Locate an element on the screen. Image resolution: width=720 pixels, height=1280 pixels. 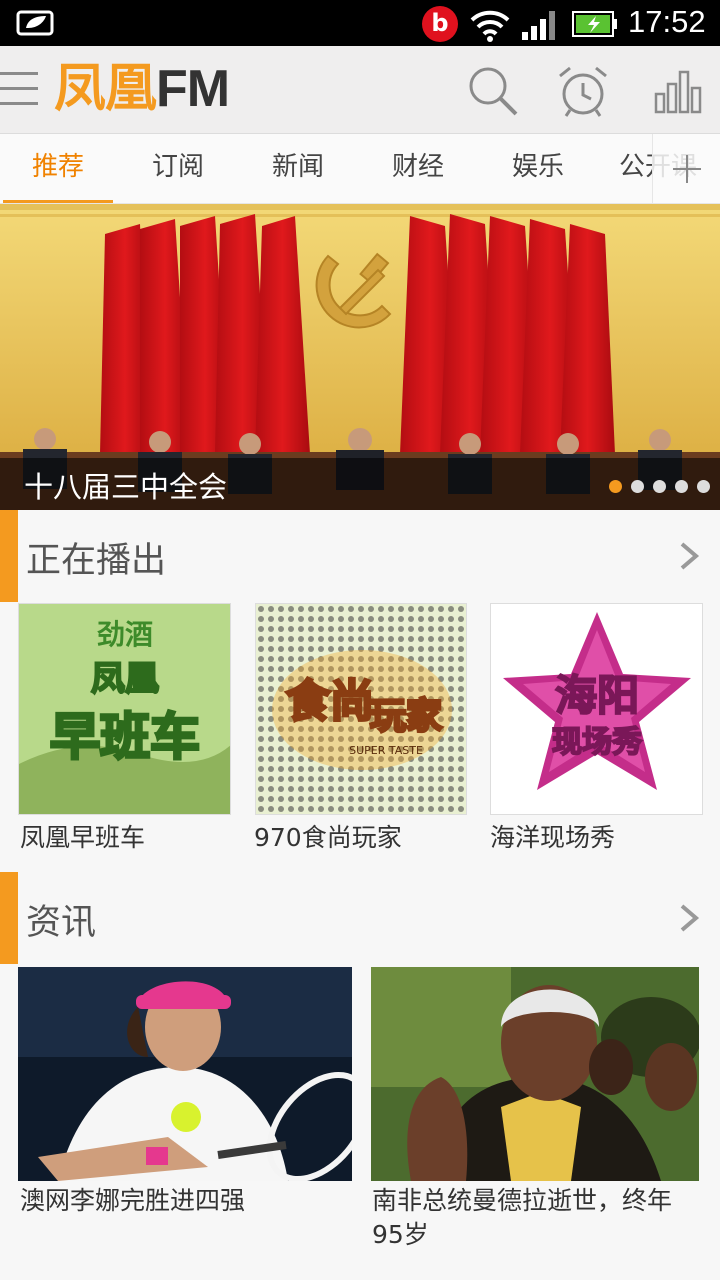
program-art: 食尚 玩家 SUPER TASTE is located at coordinates (361, 709).